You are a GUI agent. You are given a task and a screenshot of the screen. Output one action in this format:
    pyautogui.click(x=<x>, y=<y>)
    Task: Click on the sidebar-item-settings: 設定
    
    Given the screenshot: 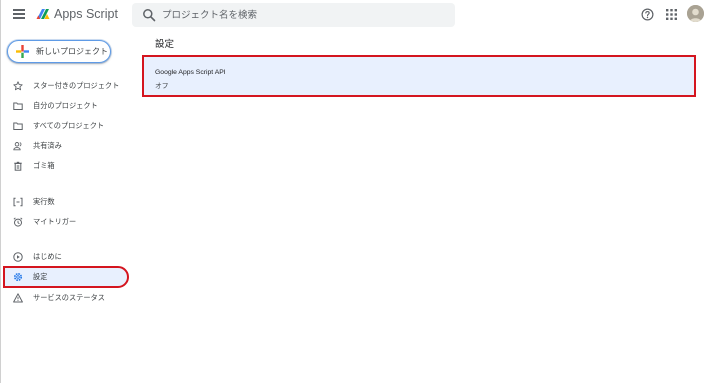 What is the action you would take?
    pyautogui.click(x=66, y=277)
    